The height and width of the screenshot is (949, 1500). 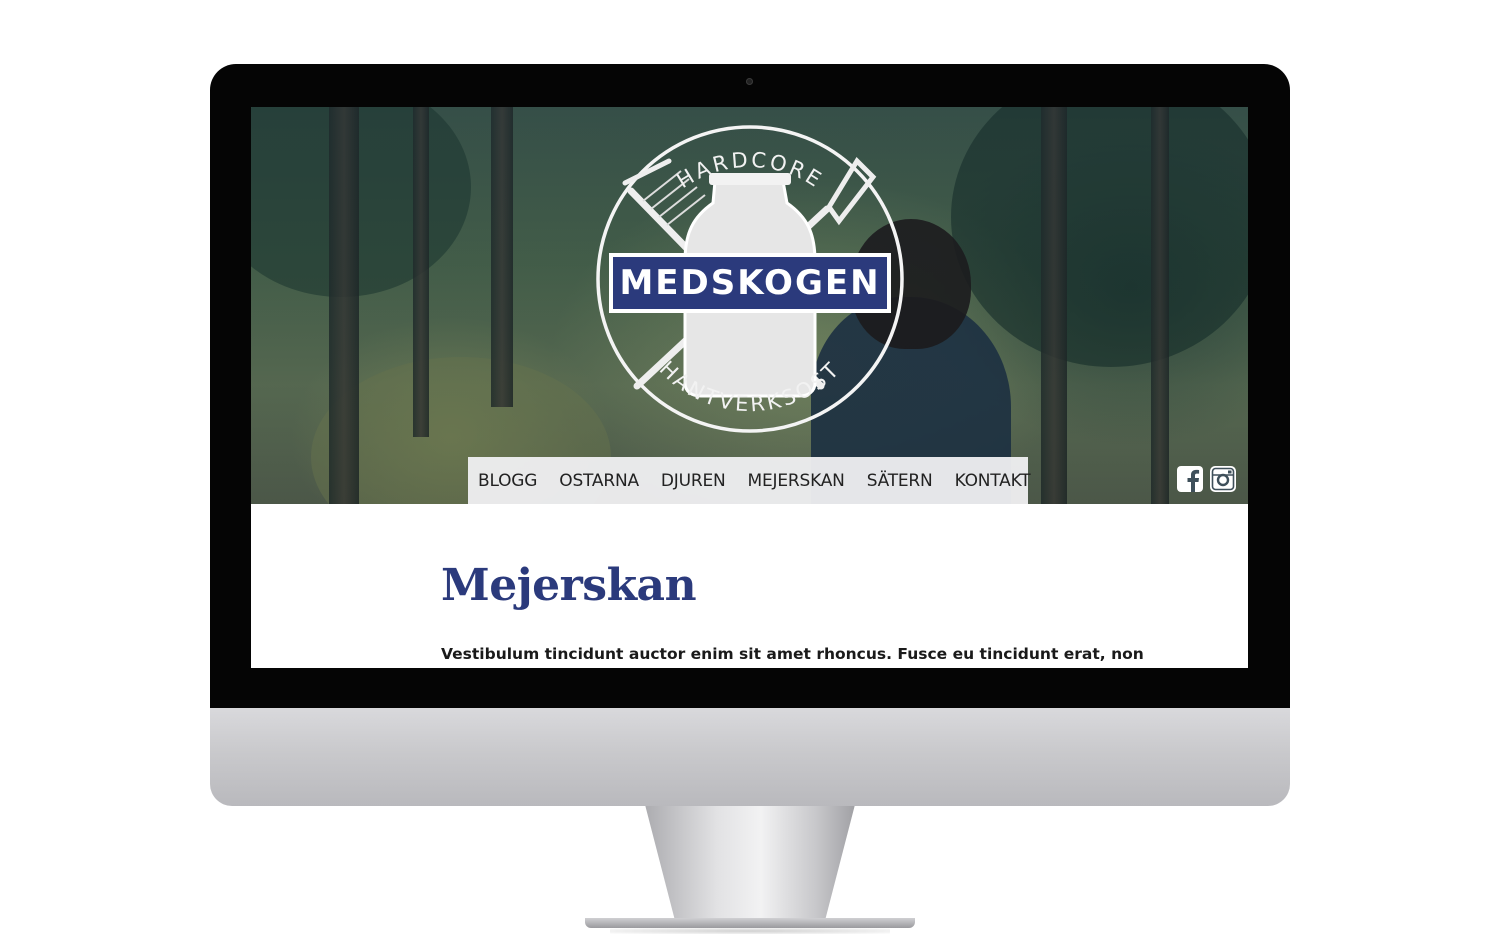 What do you see at coordinates (750, 931) in the screenshot?
I see `floor-shadow` at bounding box center [750, 931].